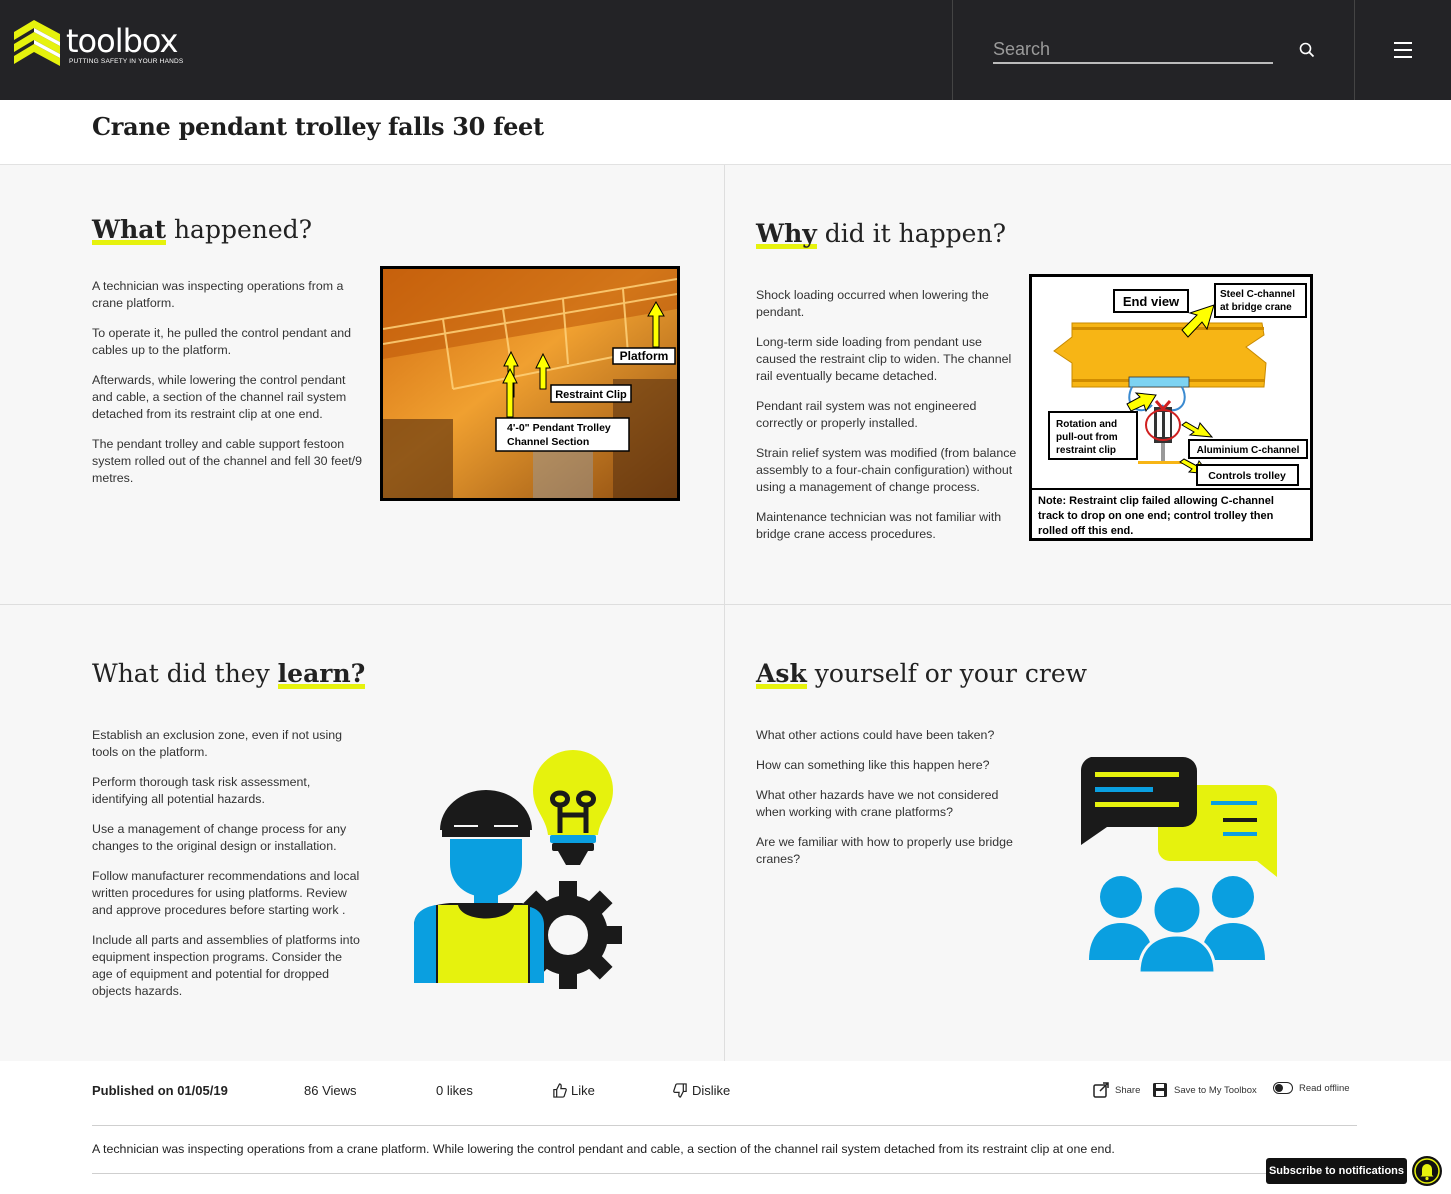  I want to click on logo-tagline: PUTTING SAFETY IN YOUR HANDS, so click(126, 61).